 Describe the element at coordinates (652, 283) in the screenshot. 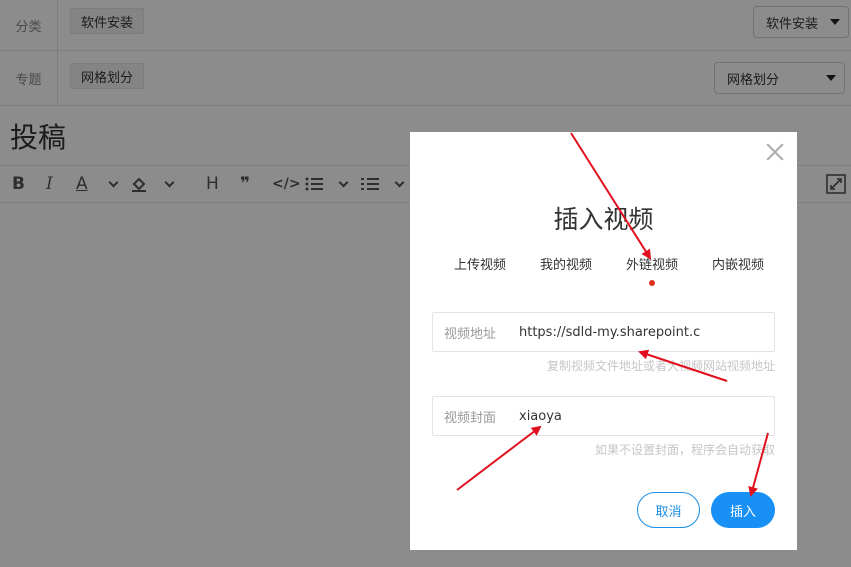

I see `active-tab-indicator` at that location.